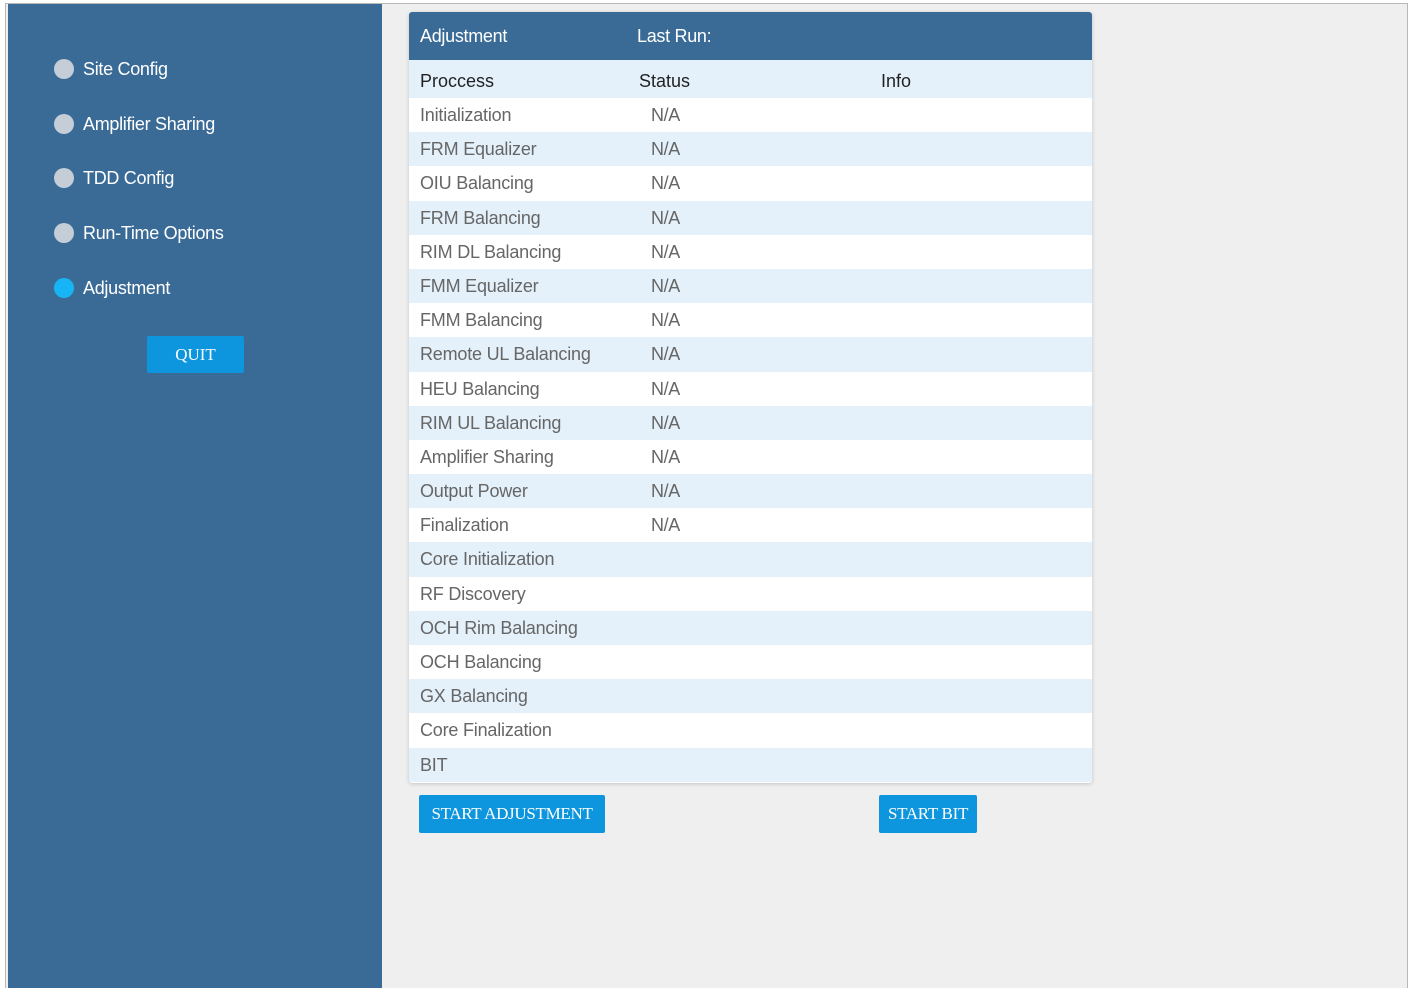  Describe the element at coordinates (479, 285) in the screenshot. I see `process-cell: FMM Equalizer` at that location.